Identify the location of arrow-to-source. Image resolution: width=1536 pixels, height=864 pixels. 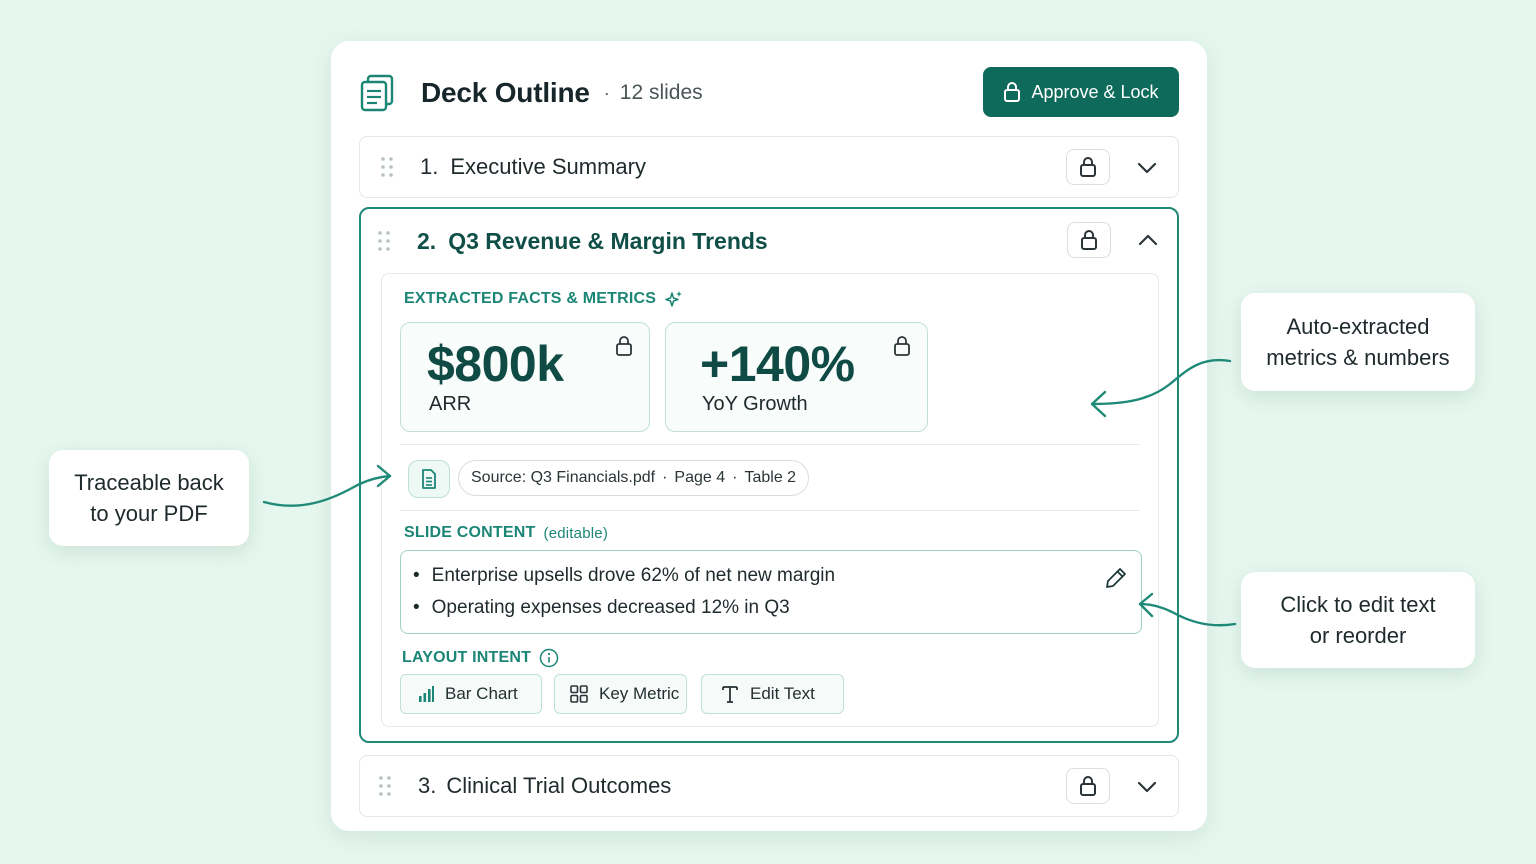
(327, 485).